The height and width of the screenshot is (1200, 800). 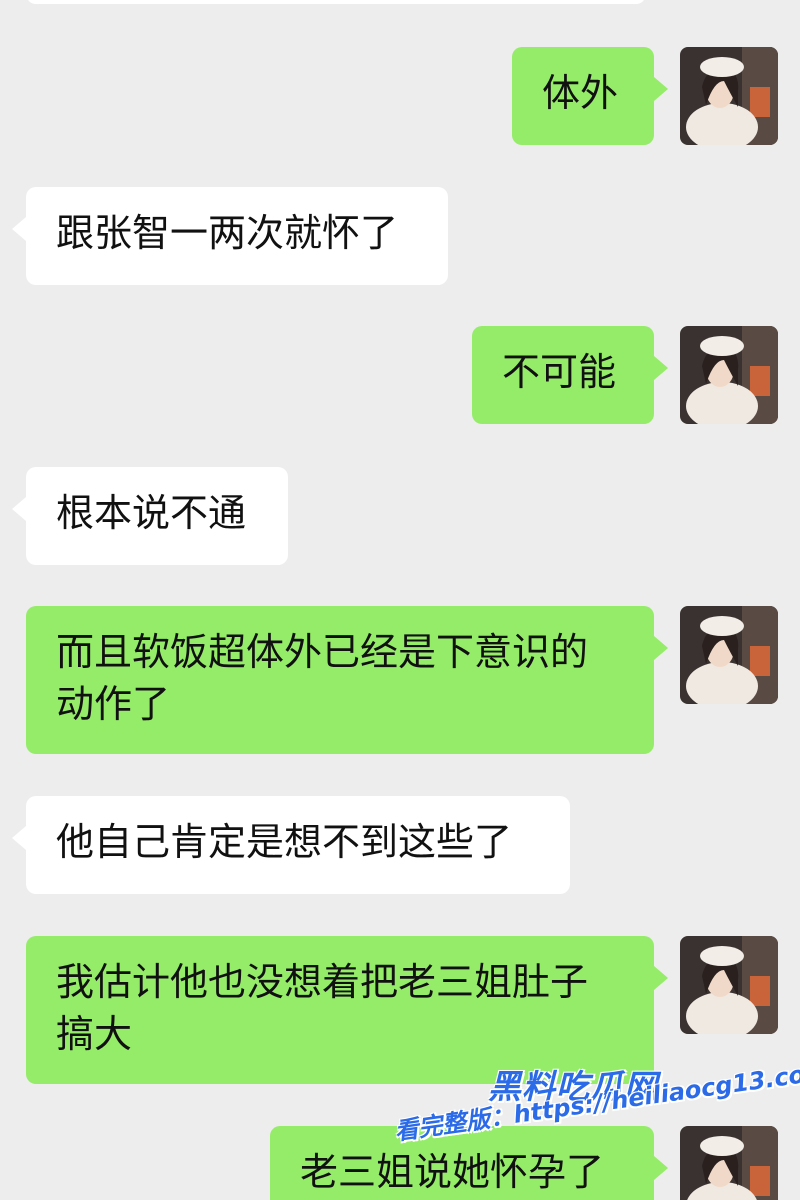 I want to click on message-text: 跟张智一两次就怀了, so click(x=227, y=233).